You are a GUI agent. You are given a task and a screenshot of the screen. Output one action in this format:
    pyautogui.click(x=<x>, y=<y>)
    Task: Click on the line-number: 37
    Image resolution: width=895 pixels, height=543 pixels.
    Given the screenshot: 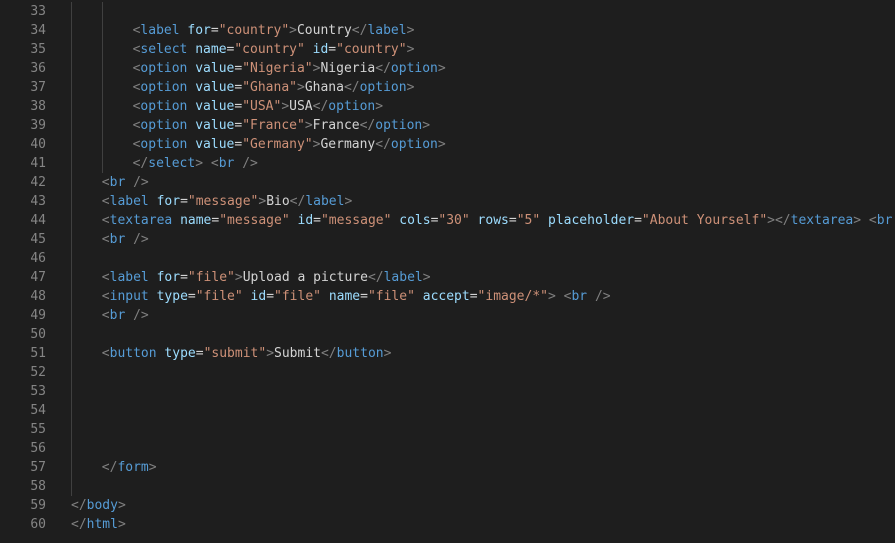 What is the action you would take?
    pyautogui.click(x=38, y=87)
    